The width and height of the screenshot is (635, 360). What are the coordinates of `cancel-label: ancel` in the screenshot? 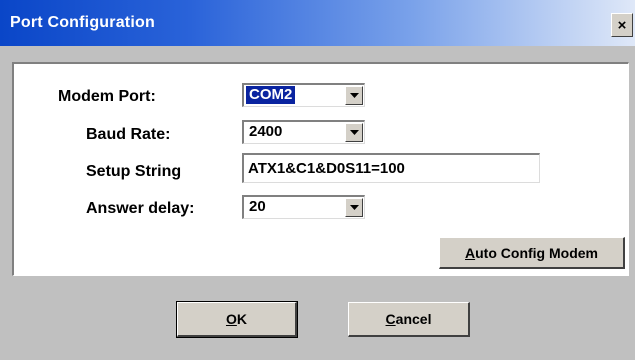 It's located at (413, 319).